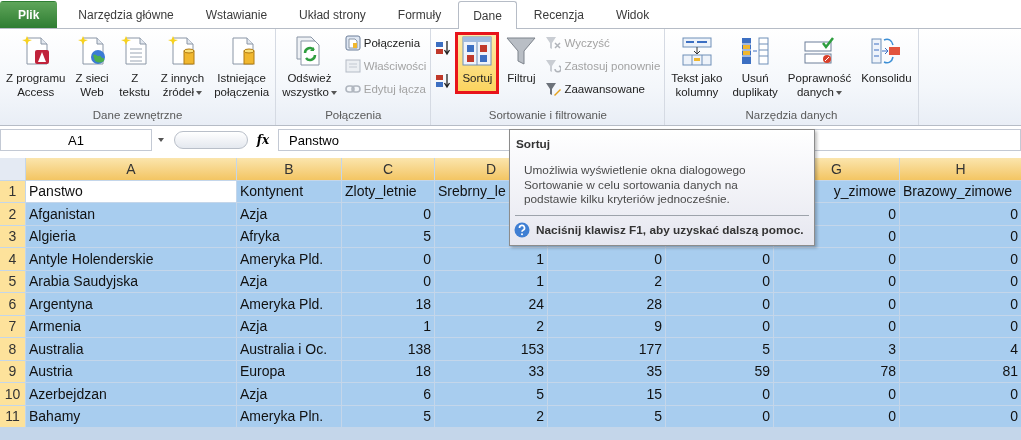 The height and width of the screenshot is (440, 1021). Describe the element at coordinates (477, 51) in the screenshot. I see `sort-icon` at that location.